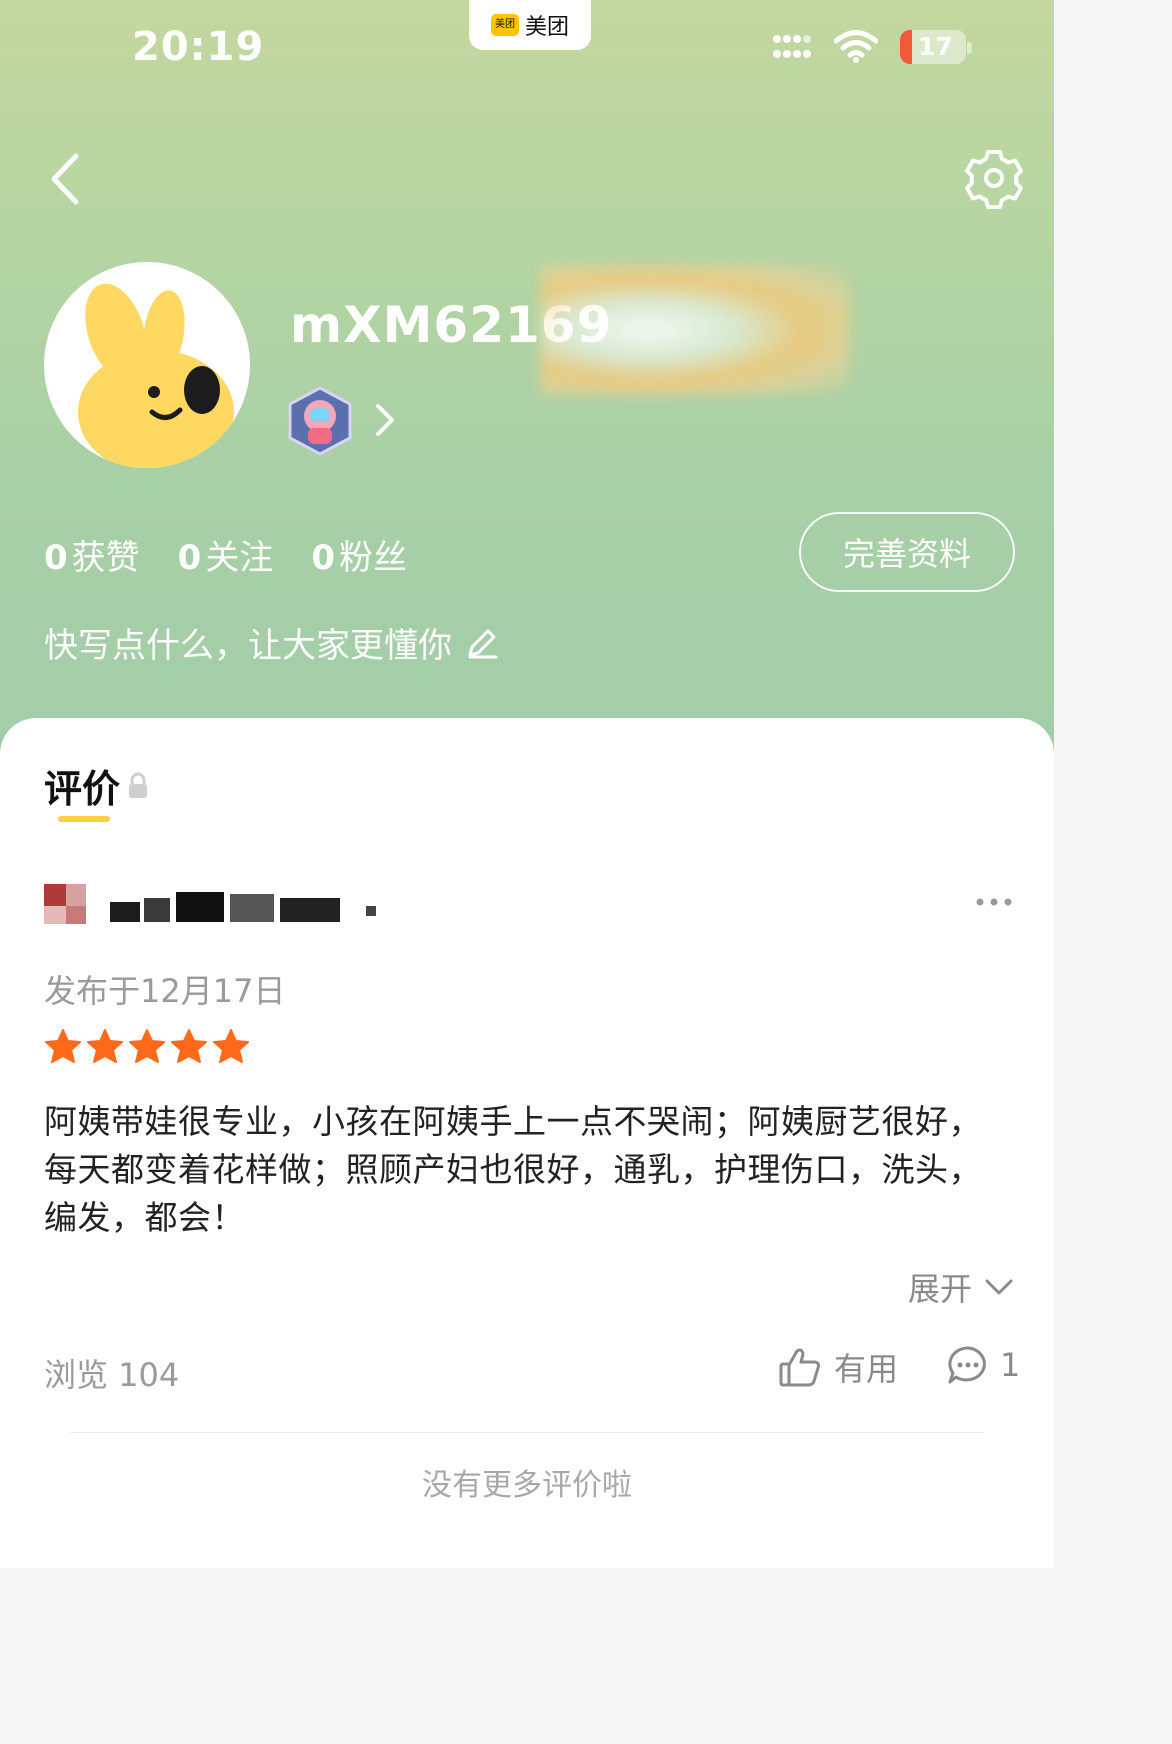  What do you see at coordinates (504, 25) in the screenshot?
I see `meituan-logo-icon: 美团` at bounding box center [504, 25].